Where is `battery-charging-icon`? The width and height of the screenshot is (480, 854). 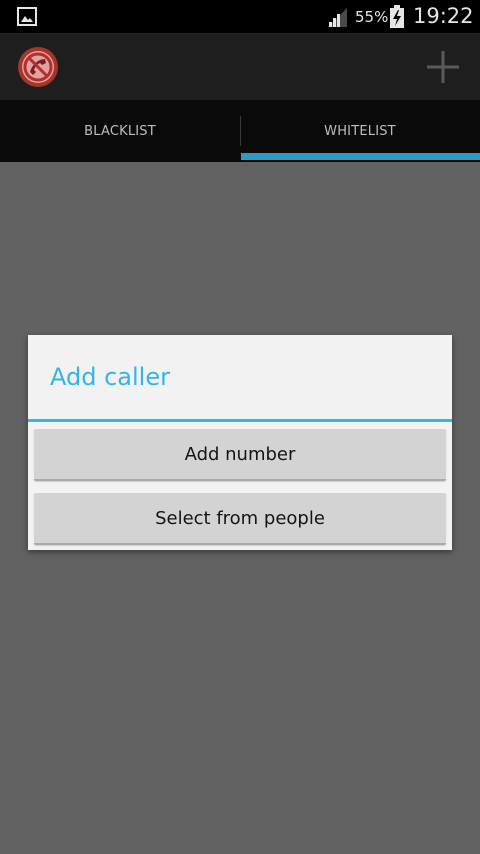 battery-charging-icon is located at coordinates (397, 16).